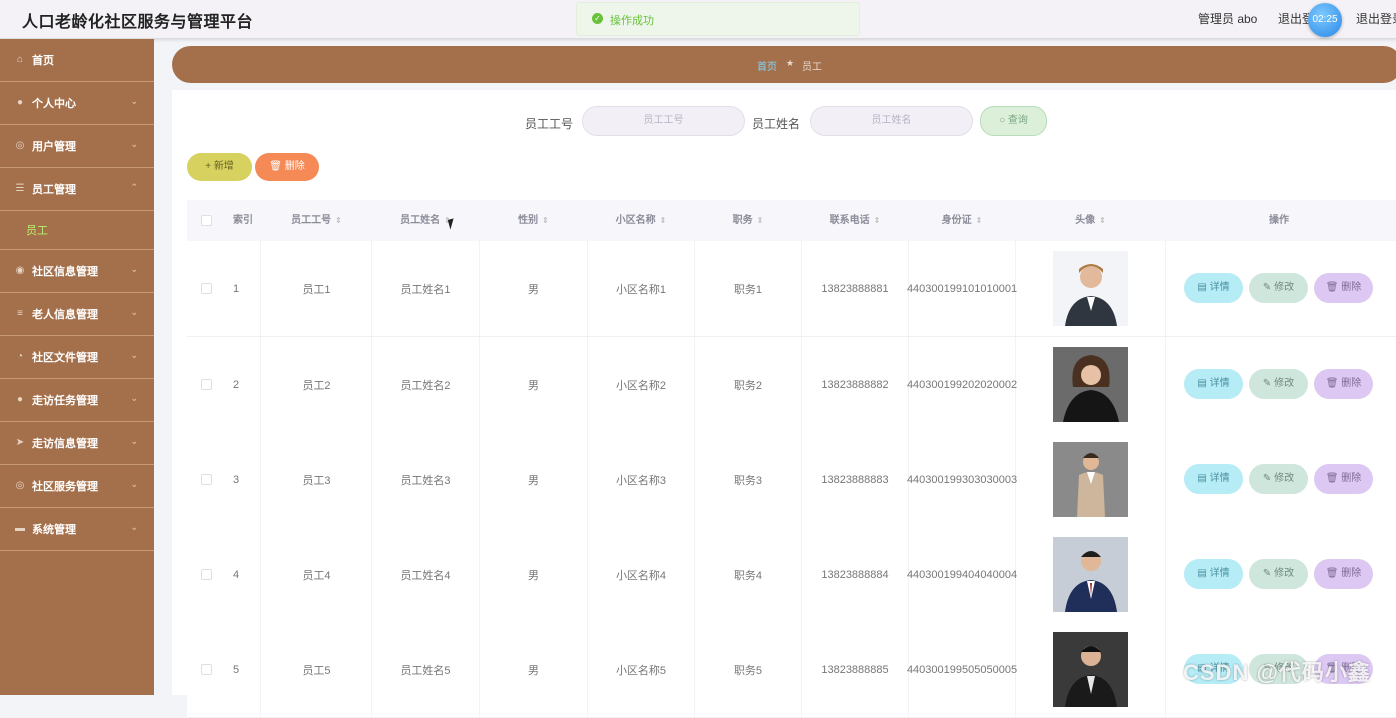 This screenshot has width=1396, height=718. What do you see at coordinates (20, 313) in the screenshot?
I see `menu-icon: ≡` at bounding box center [20, 313].